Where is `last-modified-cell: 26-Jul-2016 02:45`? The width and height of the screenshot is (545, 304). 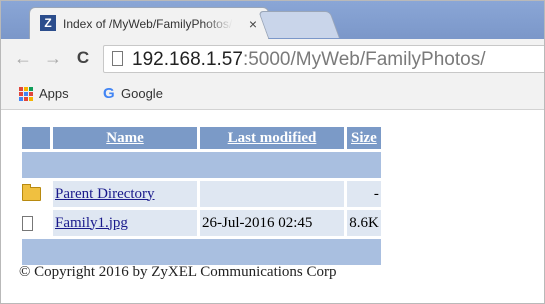 last-modified-cell: 26-Jul-2016 02:45 is located at coordinates (272, 223).